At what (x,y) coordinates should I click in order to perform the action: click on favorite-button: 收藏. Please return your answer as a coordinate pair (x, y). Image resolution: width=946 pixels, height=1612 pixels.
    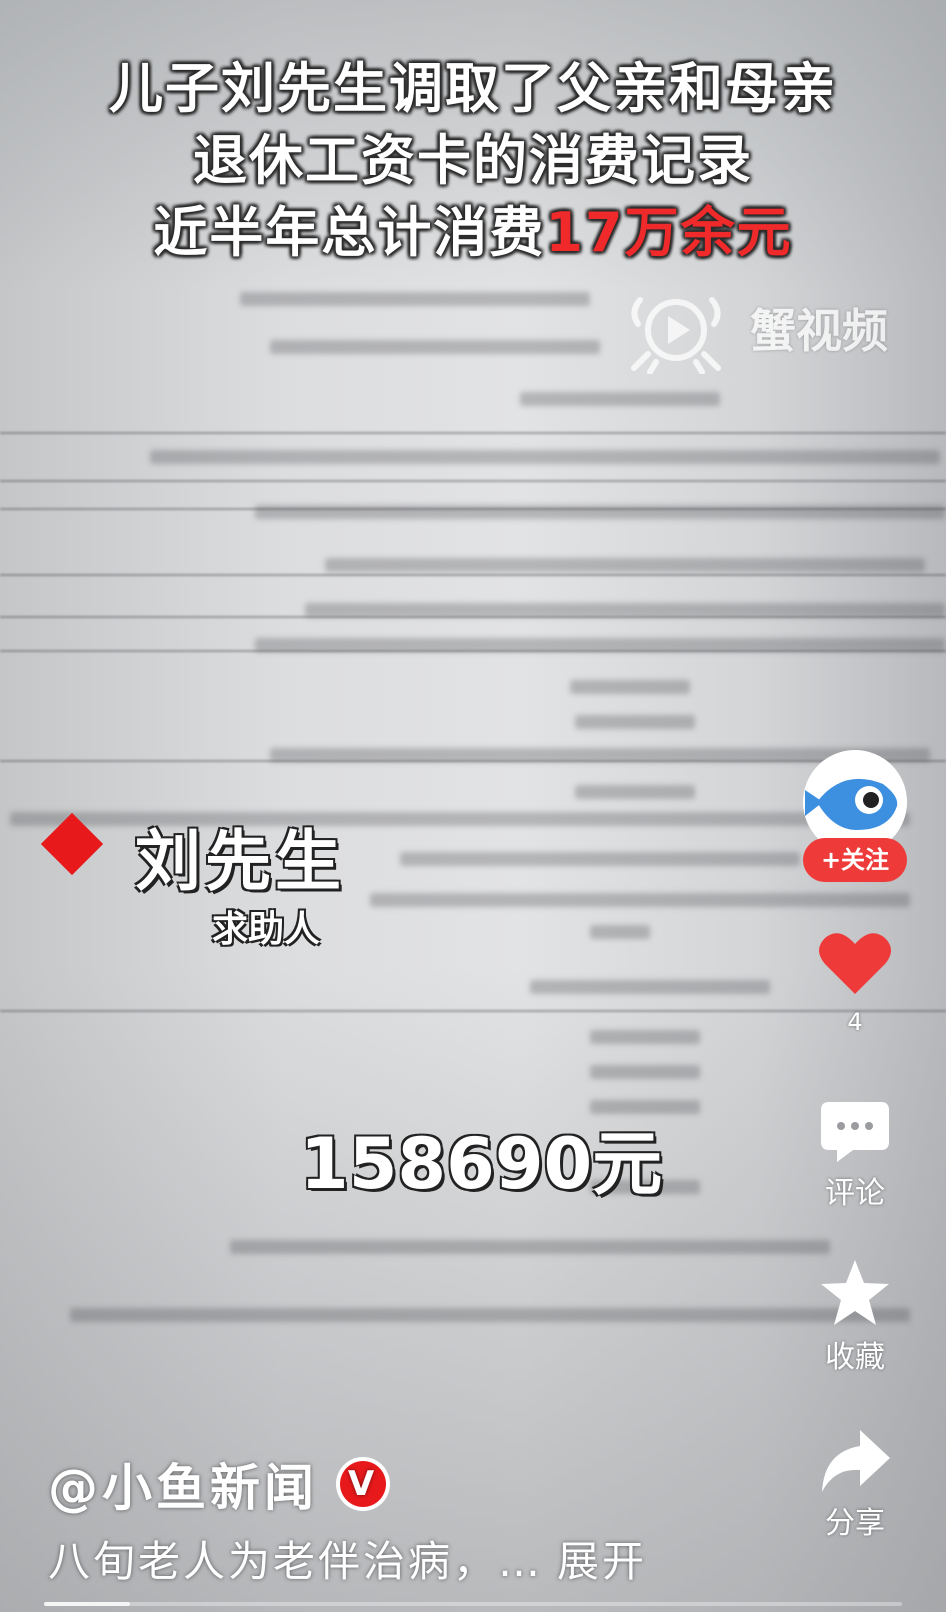
    Looking at the image, I should click on (855, 1317).